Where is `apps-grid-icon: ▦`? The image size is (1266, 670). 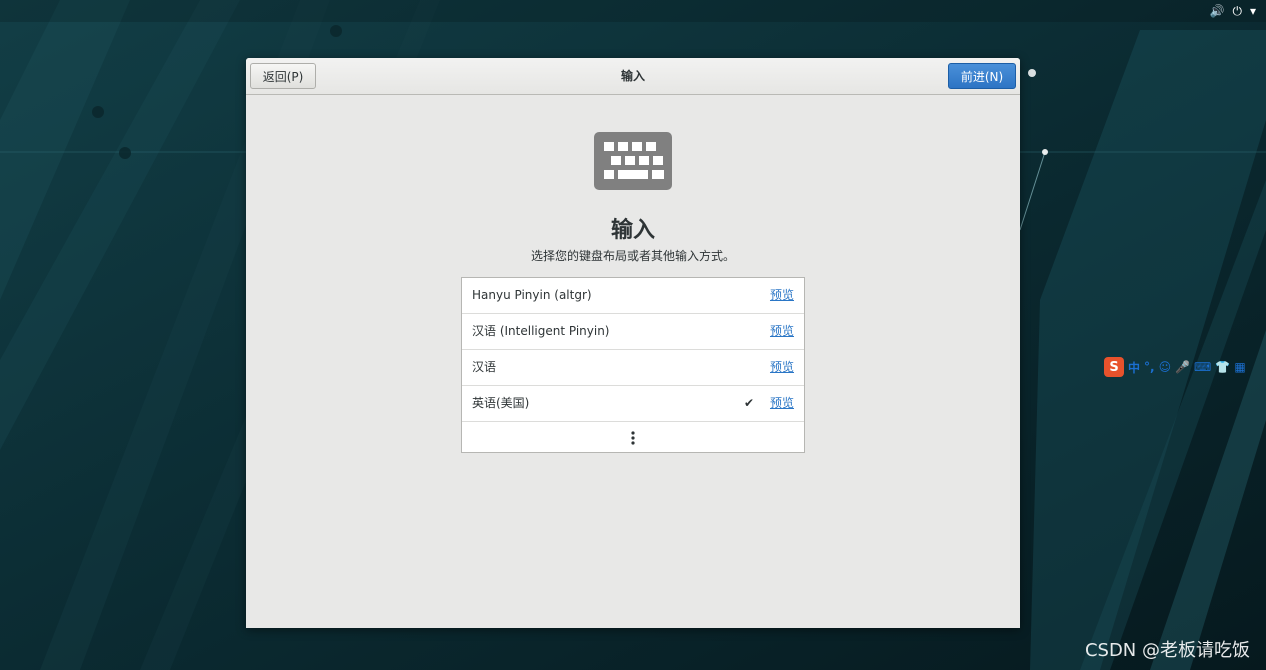
apps-grid-icon: ▦ is located at coordinates (1239, 367).